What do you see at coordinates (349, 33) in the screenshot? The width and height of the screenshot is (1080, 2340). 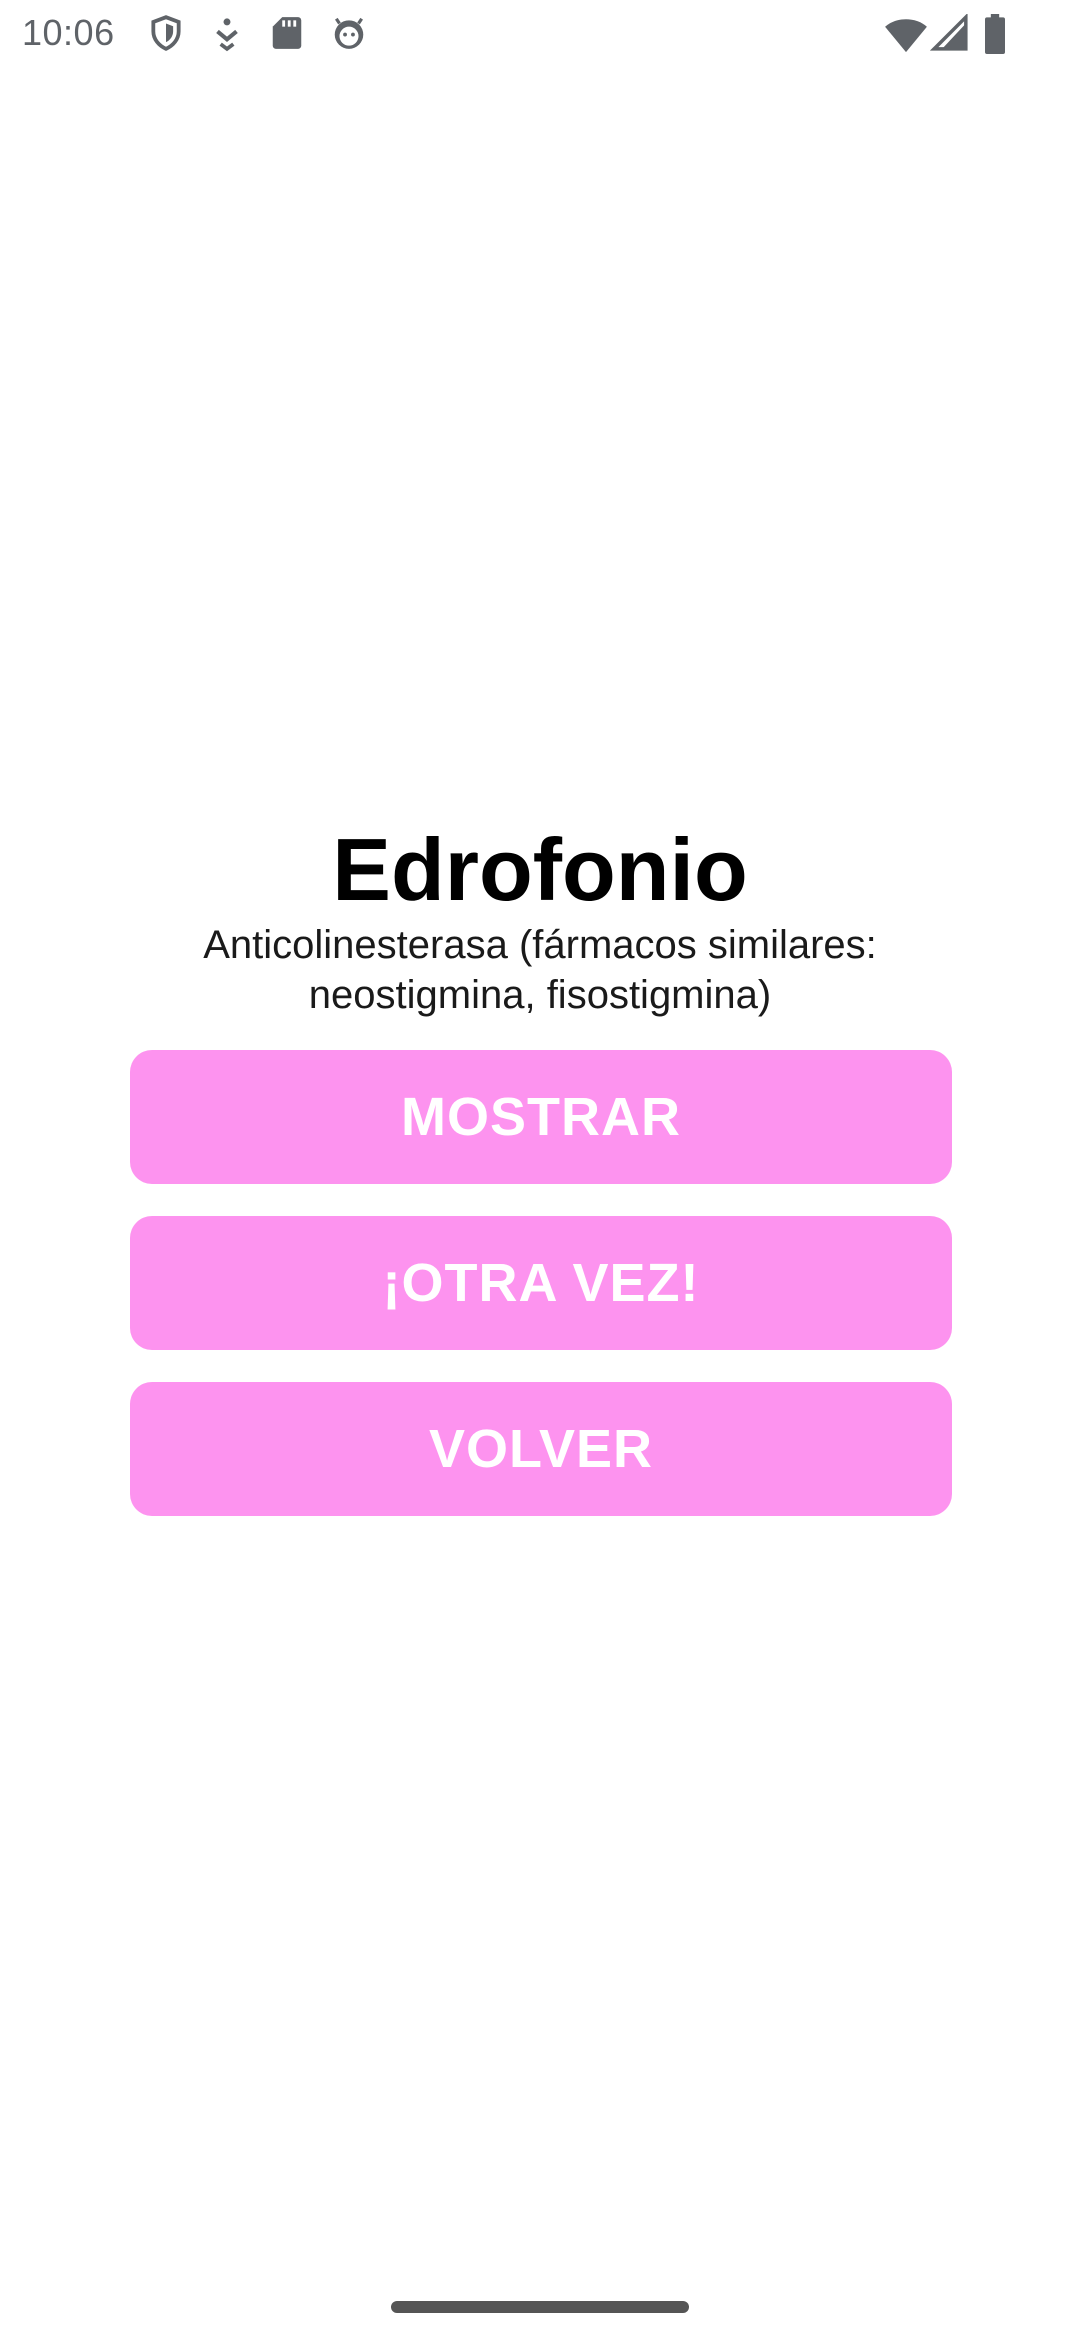 I see `face-icon` at bounding box center [349, 33].